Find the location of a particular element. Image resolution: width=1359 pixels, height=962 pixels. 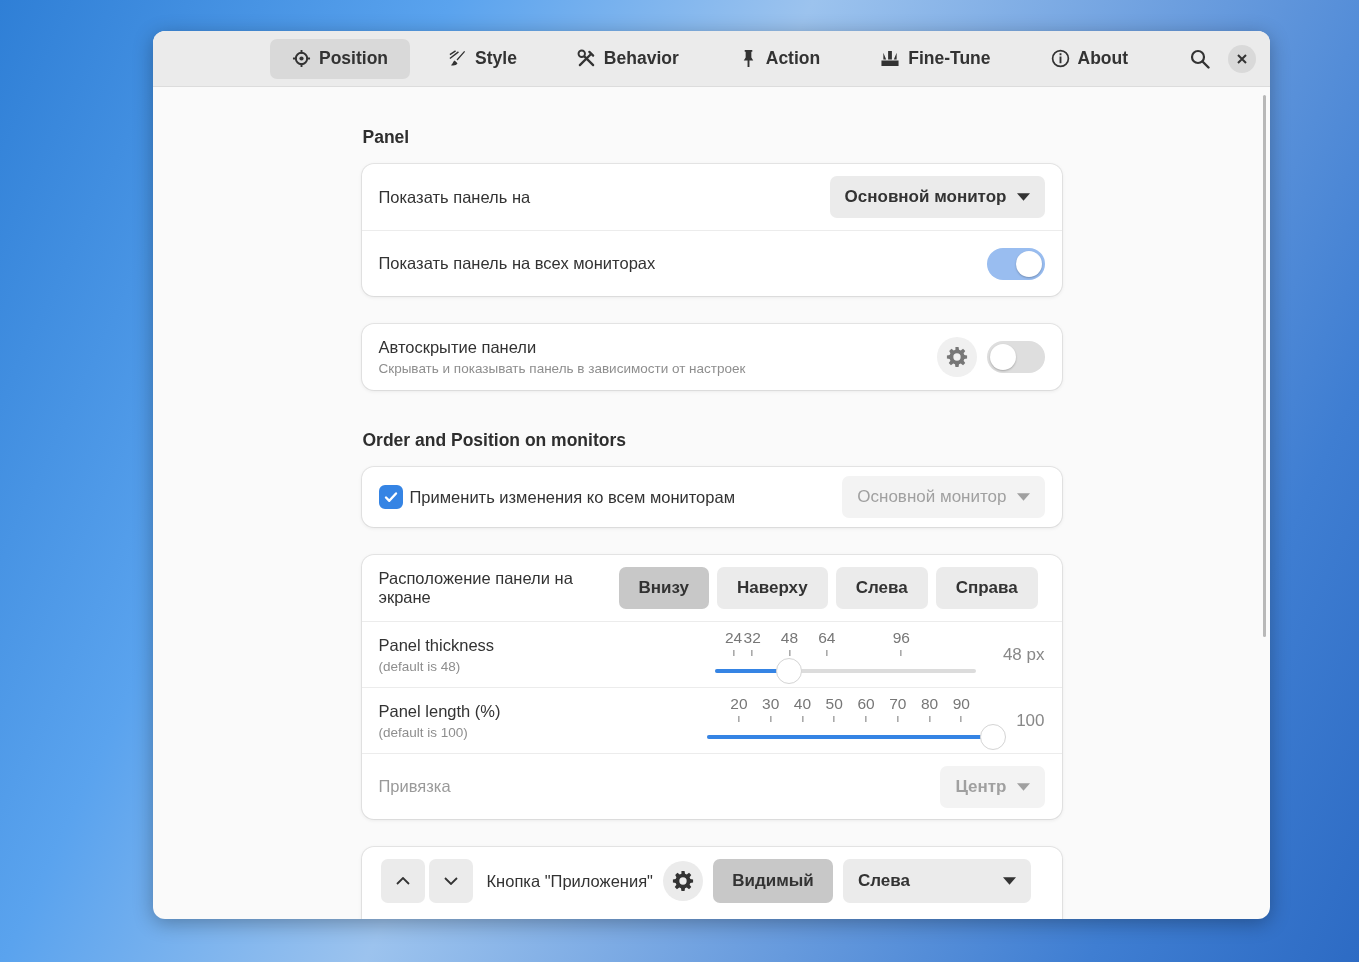

row-label: Привязка is located at coordinates (414, 786).